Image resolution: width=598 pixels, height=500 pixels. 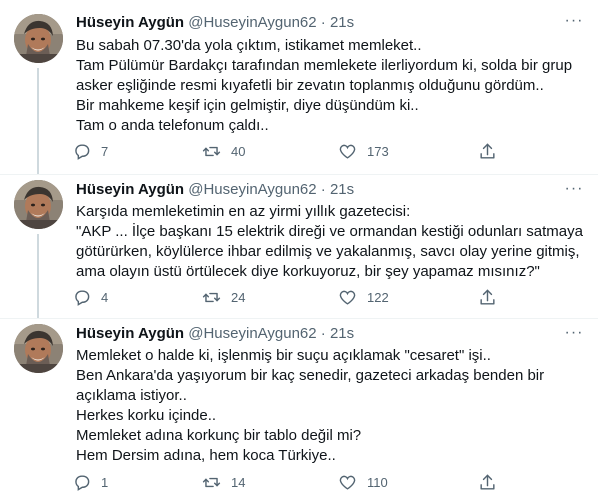 What do you see at coordinates (223, 297) in the screenshot?
I see `retweet-button: 24` at bounding box center [223, 297].